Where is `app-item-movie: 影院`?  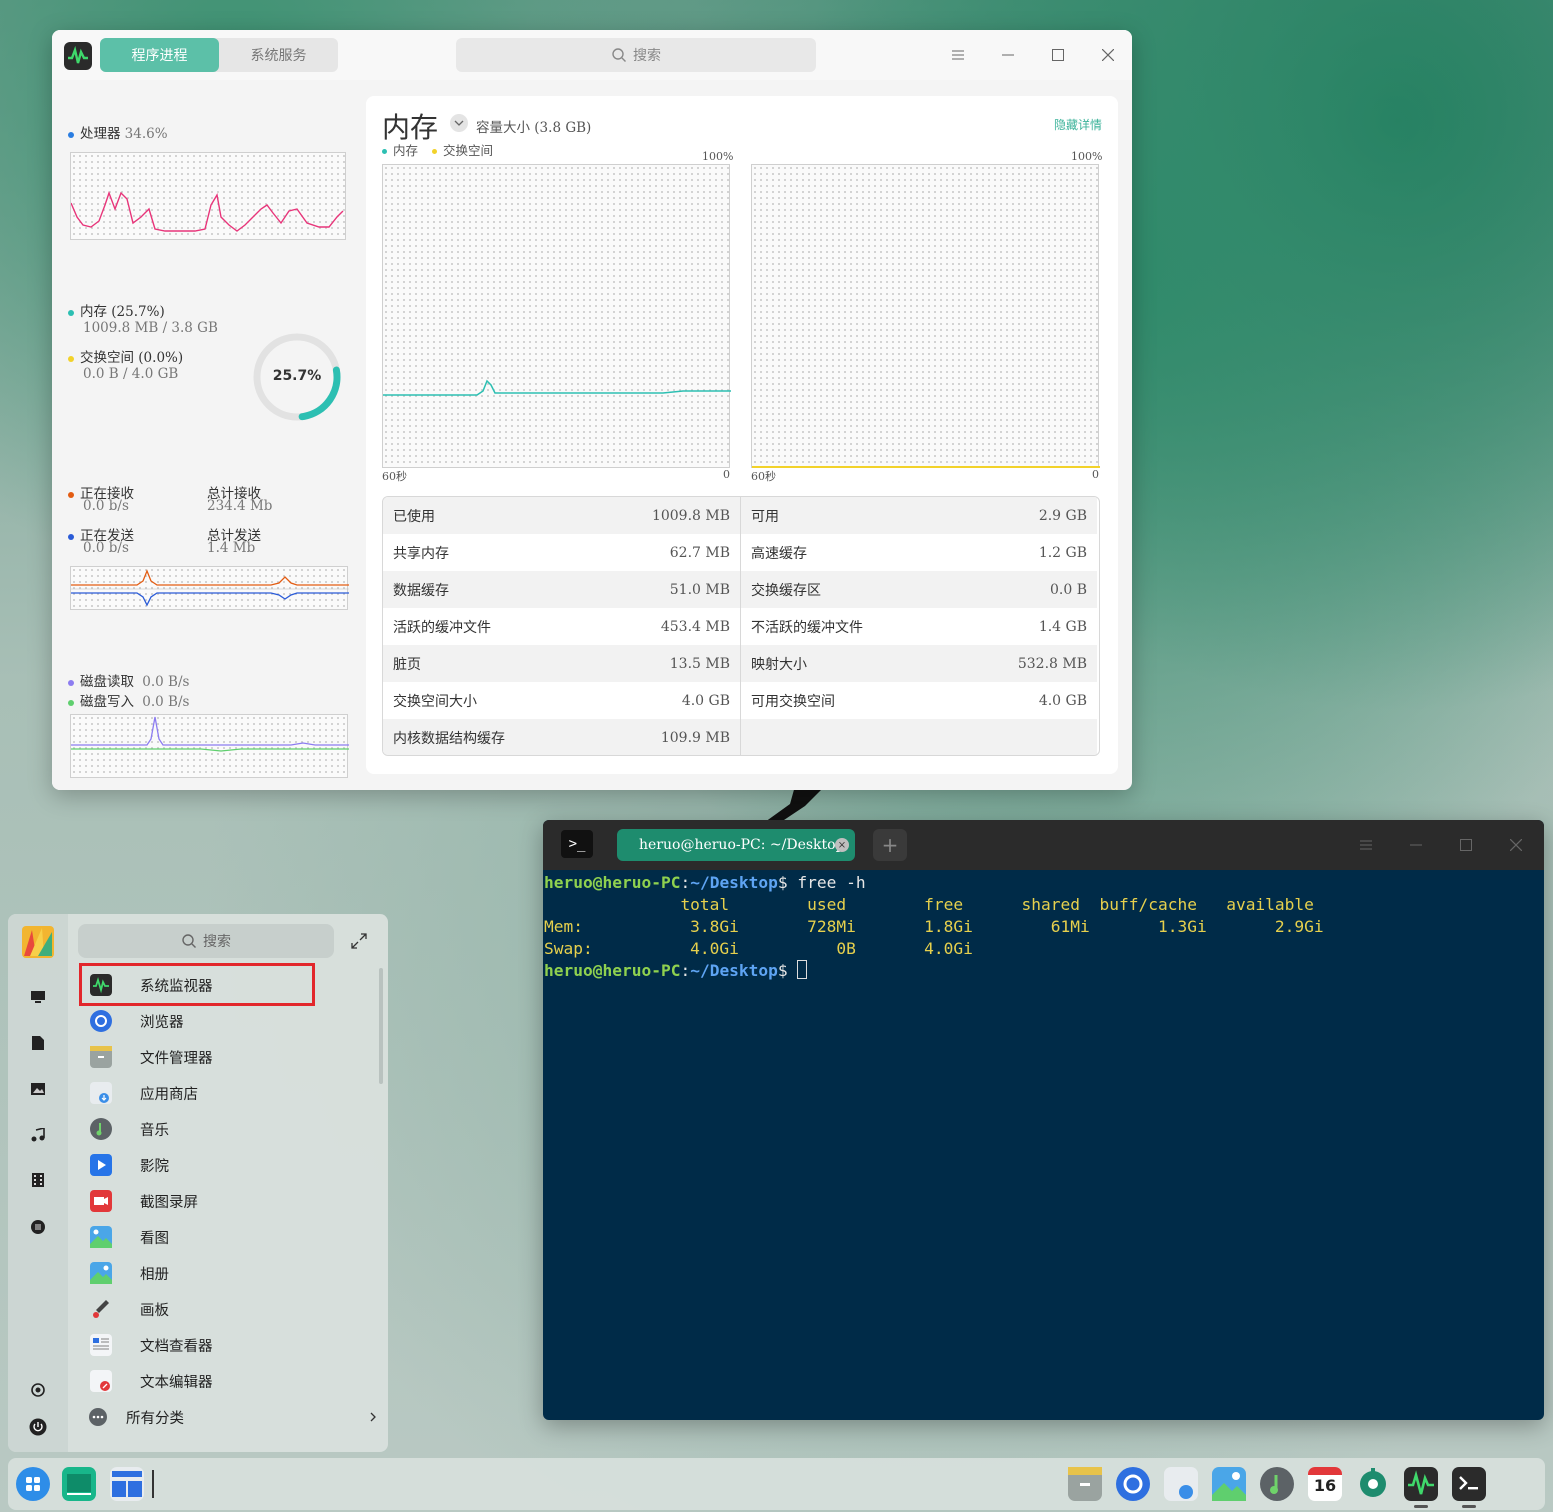 app-item-movie: 影院 is located at coordinates (228, 1165).